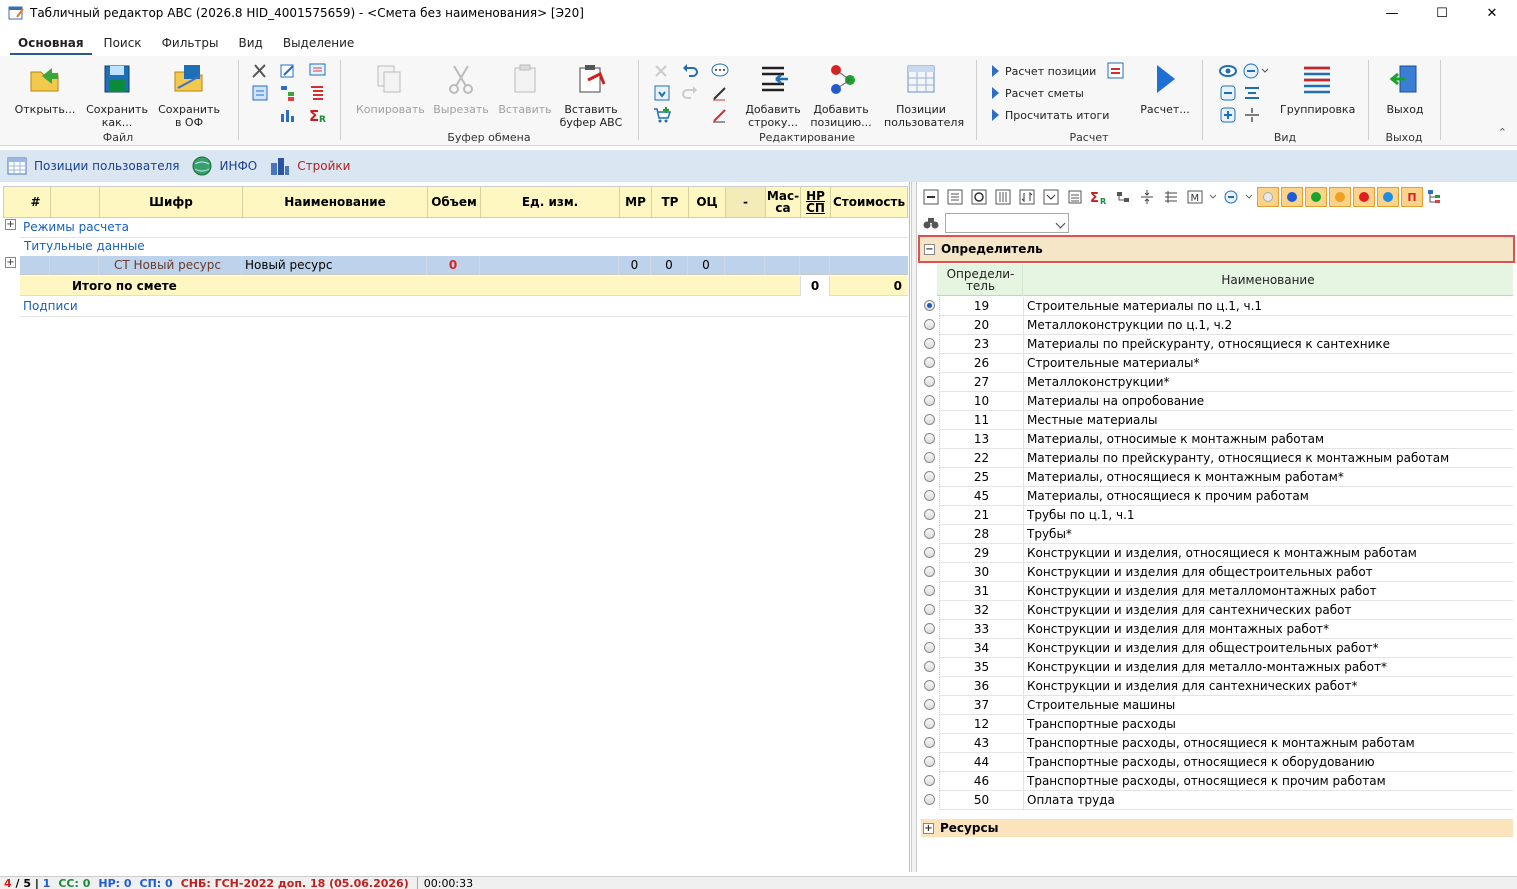 The height and width of the screenshot is (889, 1517). What do you see at coordinates (1268, 280) in the screenshot?
I see `col-determinant-name: Наименование` at bounding box center [1268, 280].